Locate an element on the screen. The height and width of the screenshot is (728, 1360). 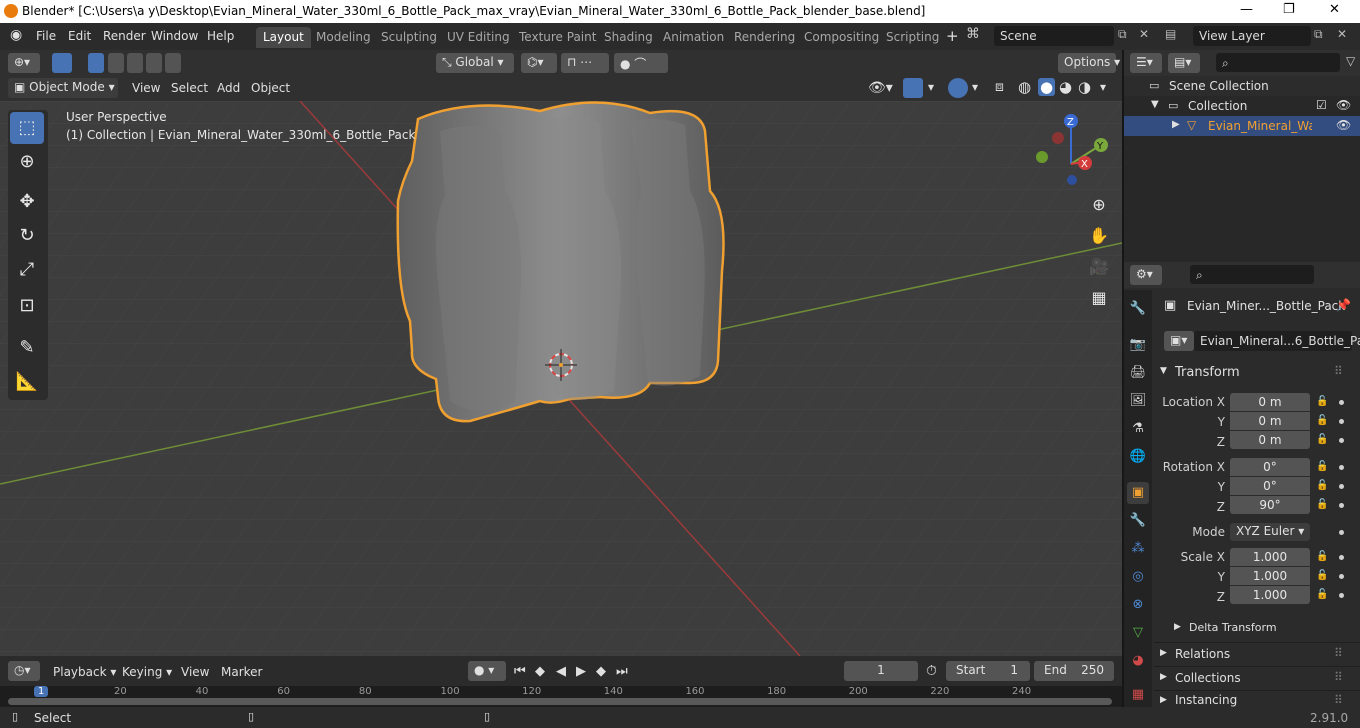
tab-animation: Animation is located at coordinates (693, 37).